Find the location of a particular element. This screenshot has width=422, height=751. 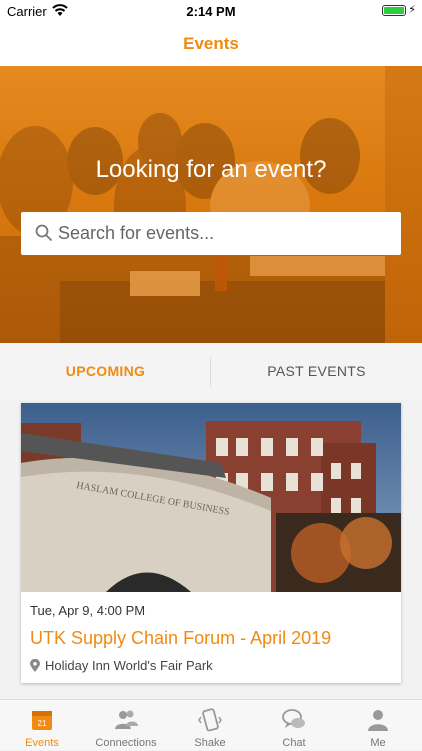

tabbar-label-shake: Shake is located at coordinates (210, 743).